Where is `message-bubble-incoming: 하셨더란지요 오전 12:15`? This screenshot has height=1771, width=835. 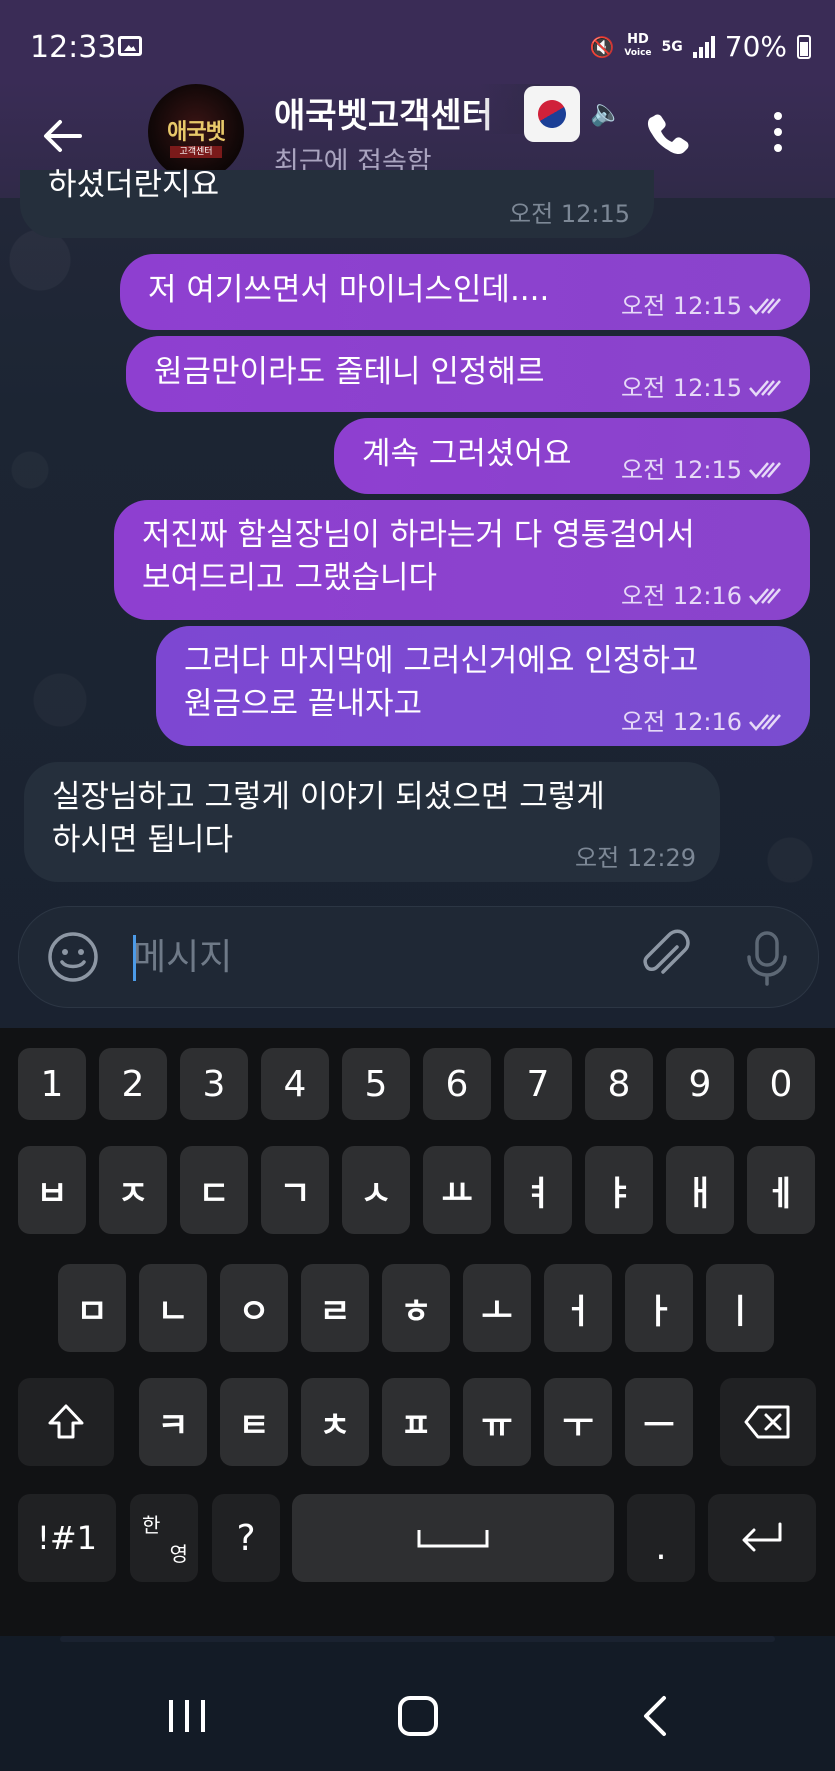 message-bubble-incoming: 하셨더란지요 오전 12:15 is located at coordinates (337, 202).